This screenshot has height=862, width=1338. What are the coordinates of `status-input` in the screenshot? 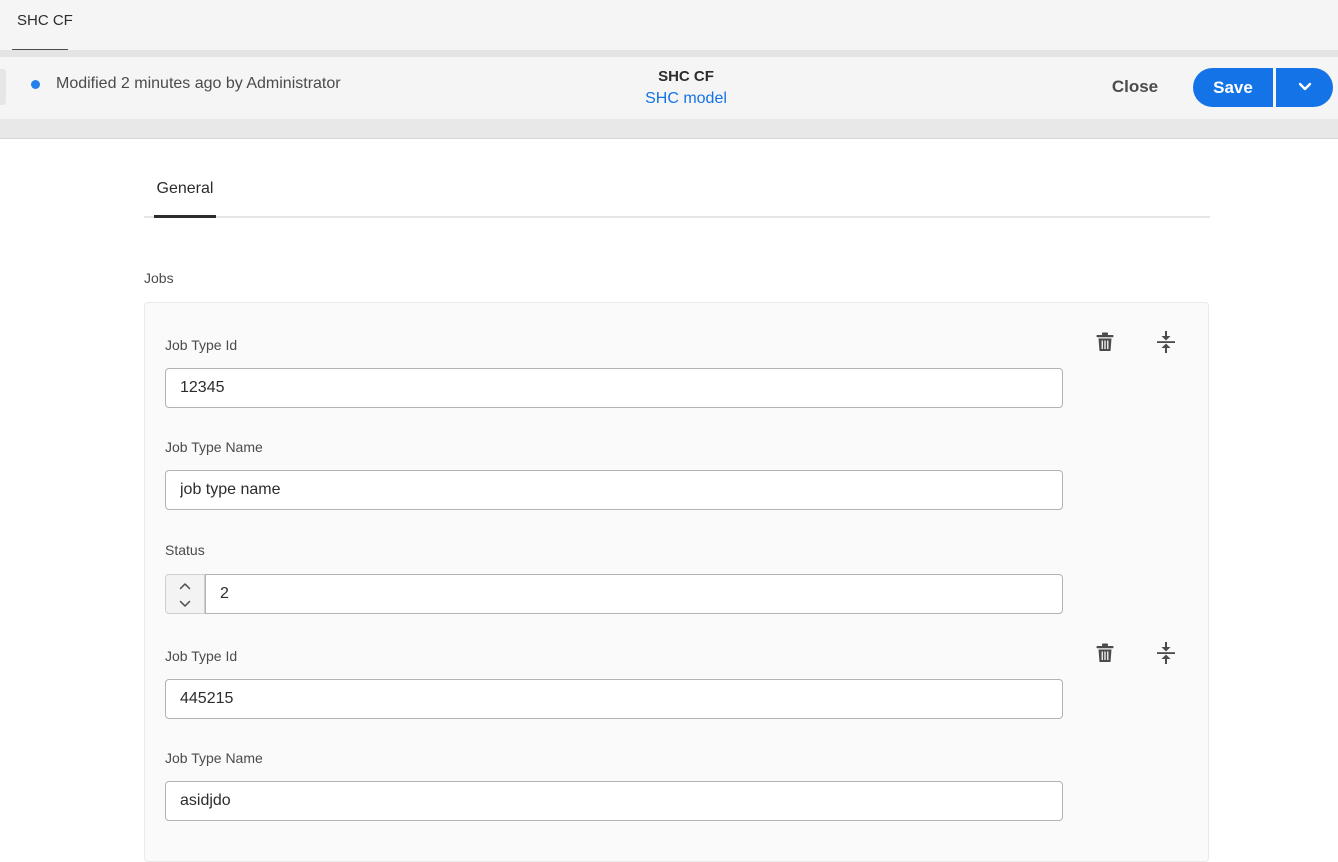 It's located at (634, 594).